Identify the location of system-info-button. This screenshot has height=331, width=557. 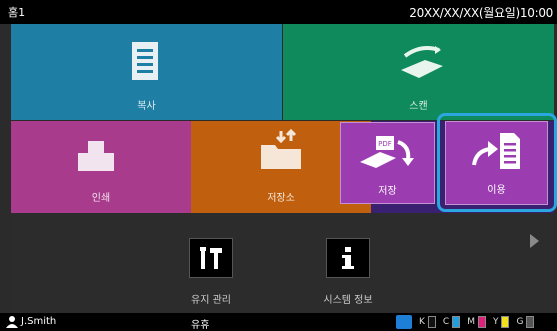
(348, 258).